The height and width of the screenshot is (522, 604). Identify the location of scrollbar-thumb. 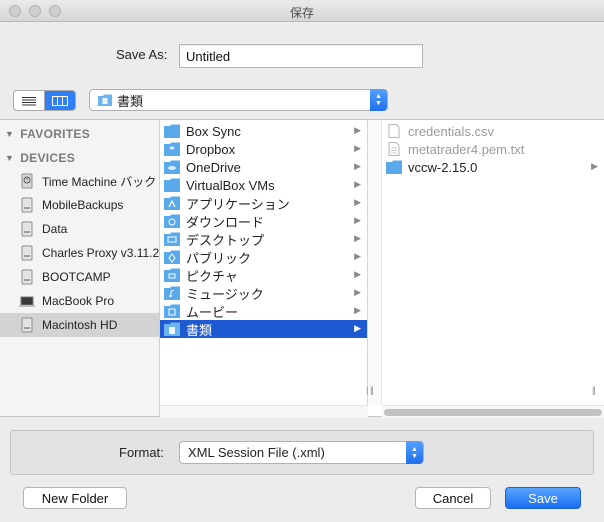
(493, 412).